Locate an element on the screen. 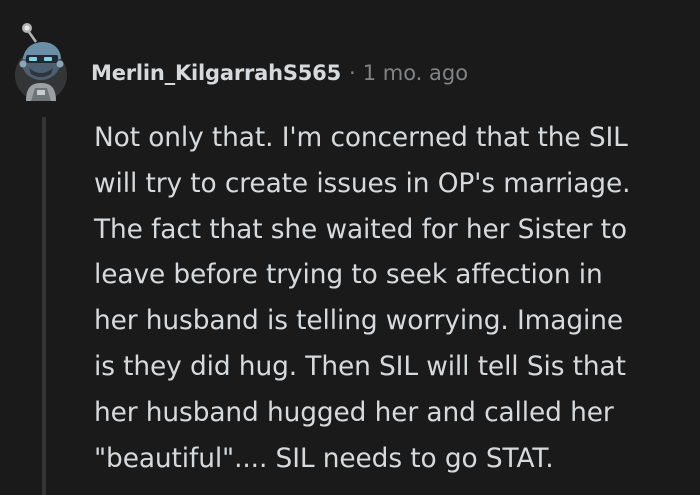  timestamp: 1 mo. ago is located at coordinates (415, 73).